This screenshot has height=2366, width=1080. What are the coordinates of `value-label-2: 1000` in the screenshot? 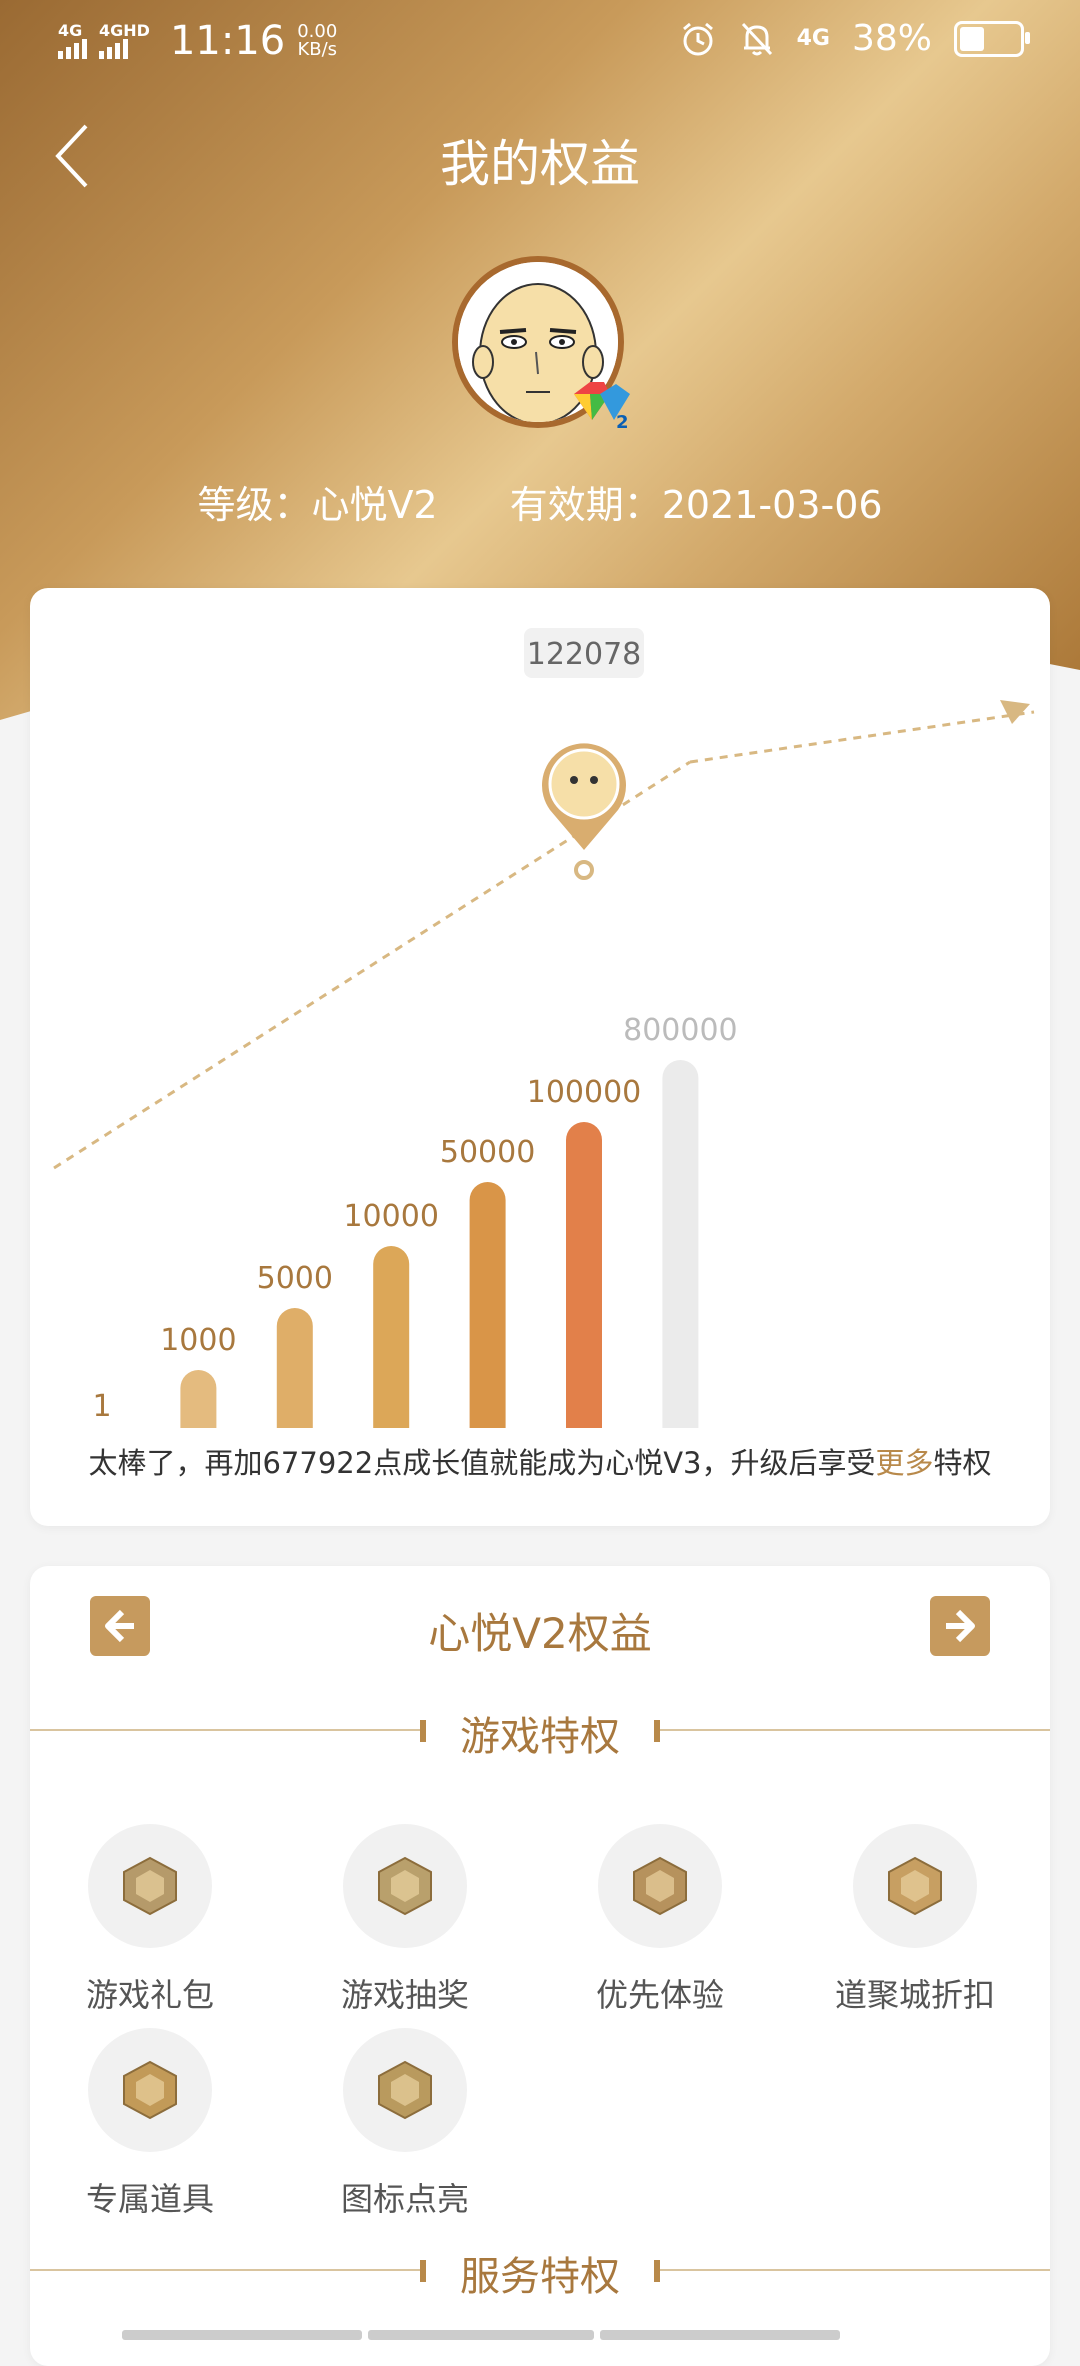 It's located at (198, 1340).